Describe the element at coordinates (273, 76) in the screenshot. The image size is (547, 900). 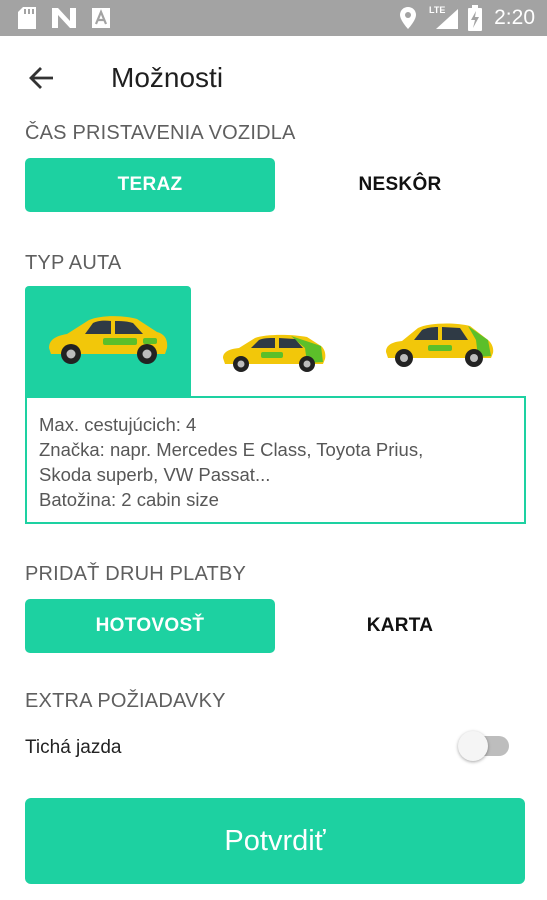
I see `app-bar: Možnosti` at that location.